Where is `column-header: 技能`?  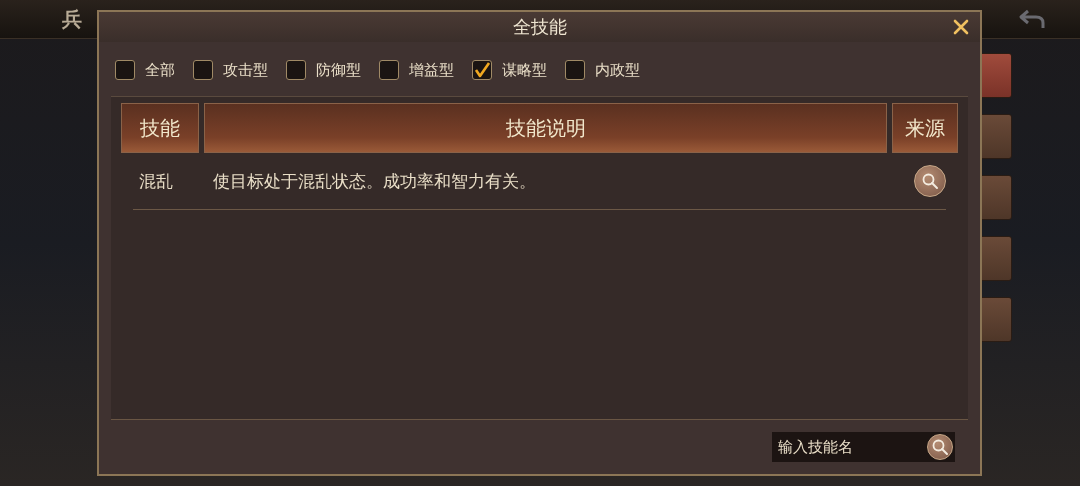 column-header: 技能 is located at coordinates (160, 128).